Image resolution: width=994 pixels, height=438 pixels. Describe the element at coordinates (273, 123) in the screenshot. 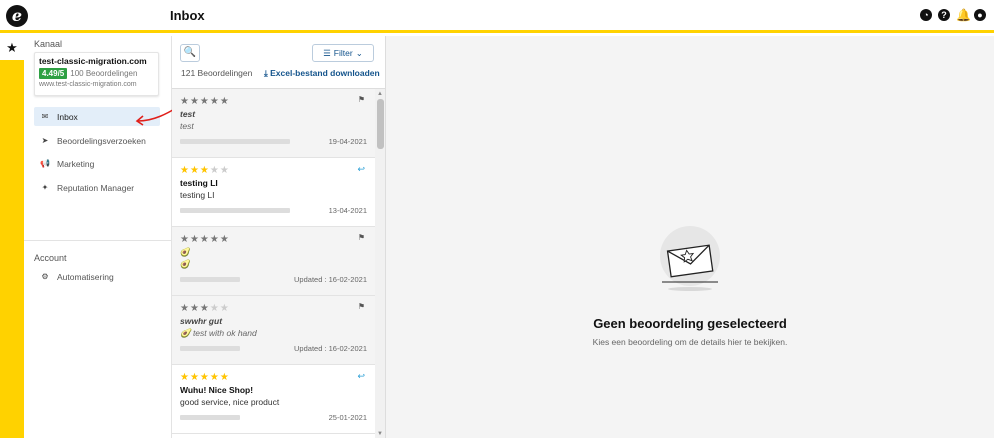

I see `review-item: ★★★★★ ⚑ test test 19-04-2021` at that location.